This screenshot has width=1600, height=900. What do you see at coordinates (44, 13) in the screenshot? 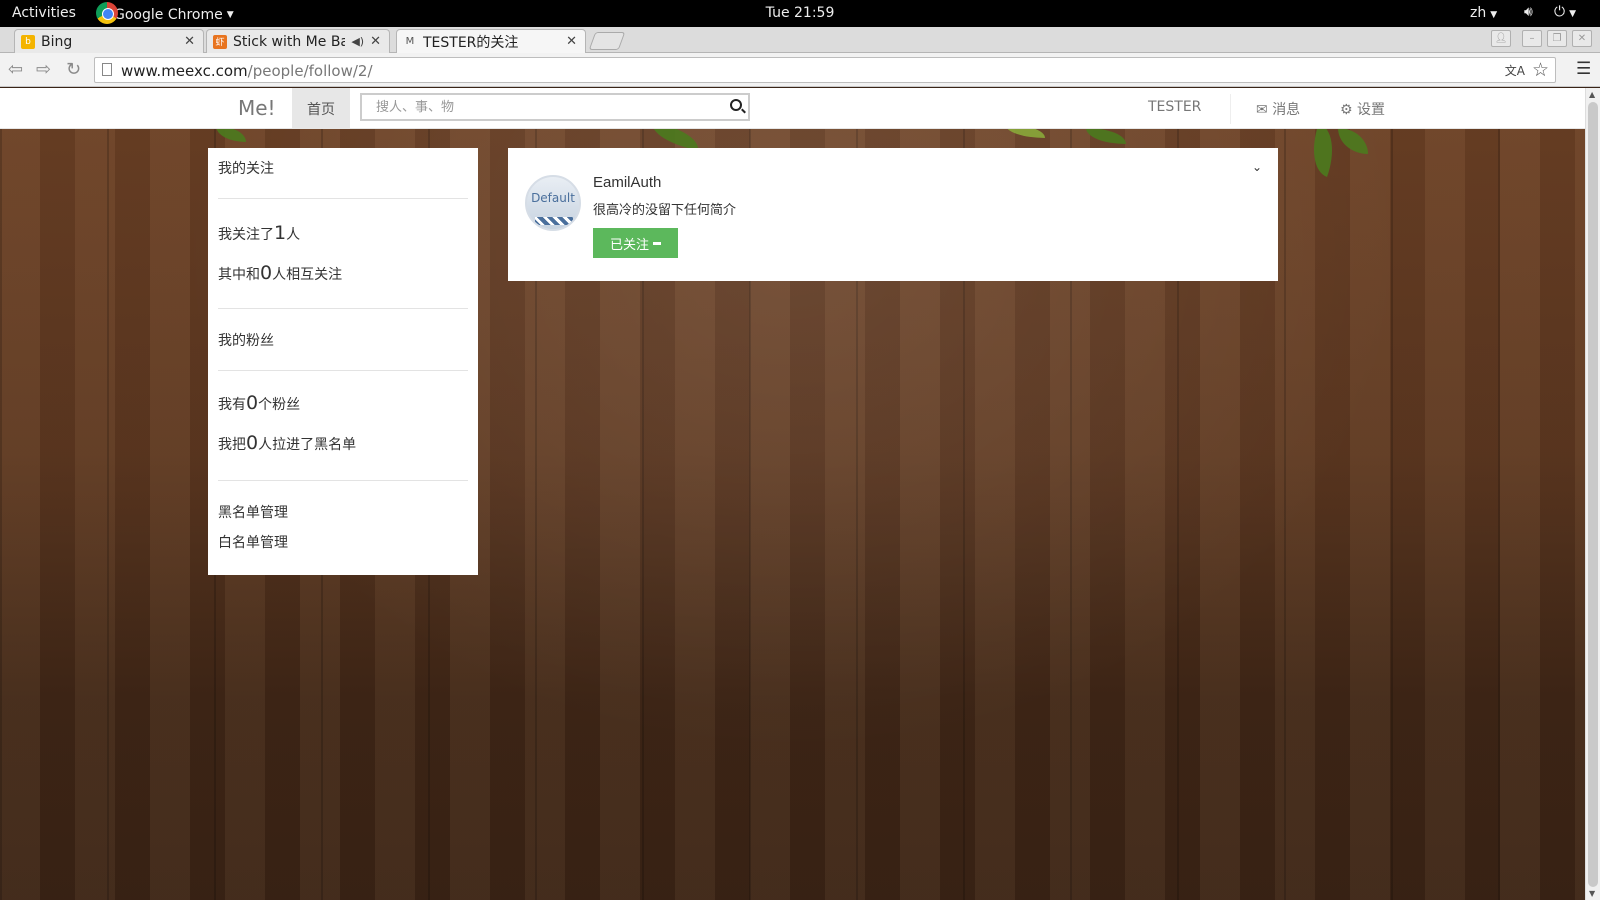
I see `activities-button: Activities` at bounding box center [44, 13].